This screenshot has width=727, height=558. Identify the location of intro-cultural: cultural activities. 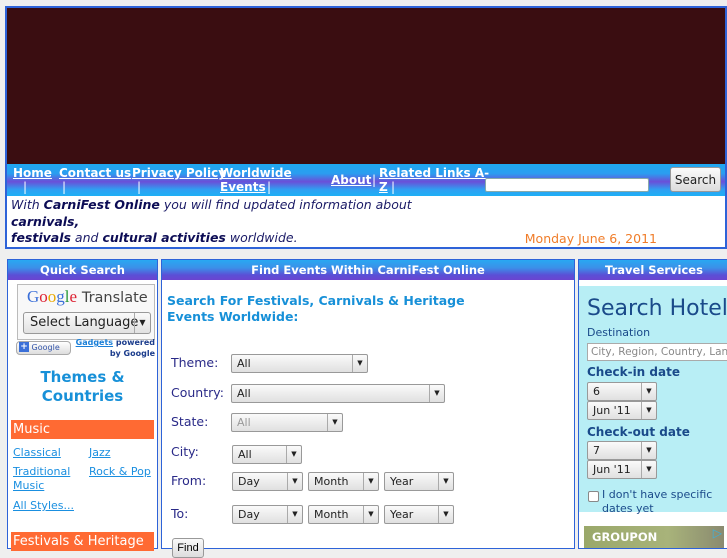
(164, 237).